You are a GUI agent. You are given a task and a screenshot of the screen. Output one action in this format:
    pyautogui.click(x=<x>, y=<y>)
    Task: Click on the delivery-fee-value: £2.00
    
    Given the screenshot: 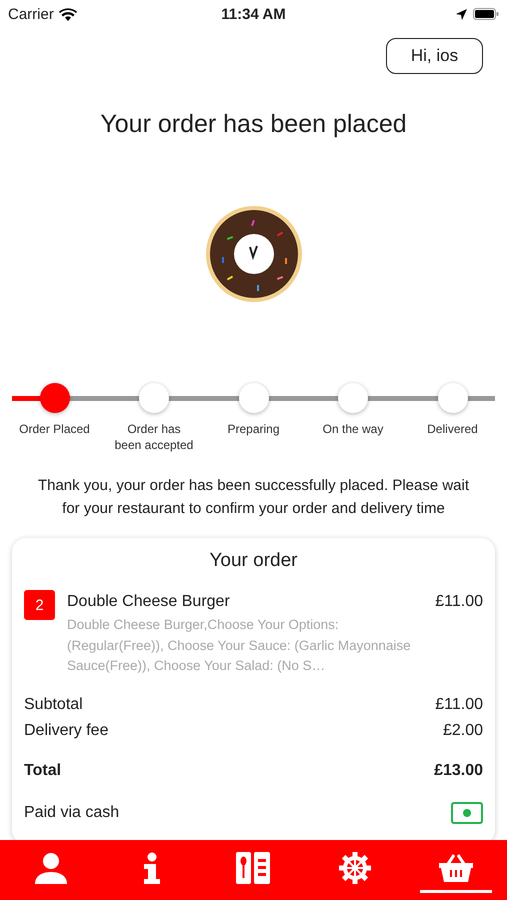 What is the action you would take?
    pyautogui.click(x=462, y=731)
    